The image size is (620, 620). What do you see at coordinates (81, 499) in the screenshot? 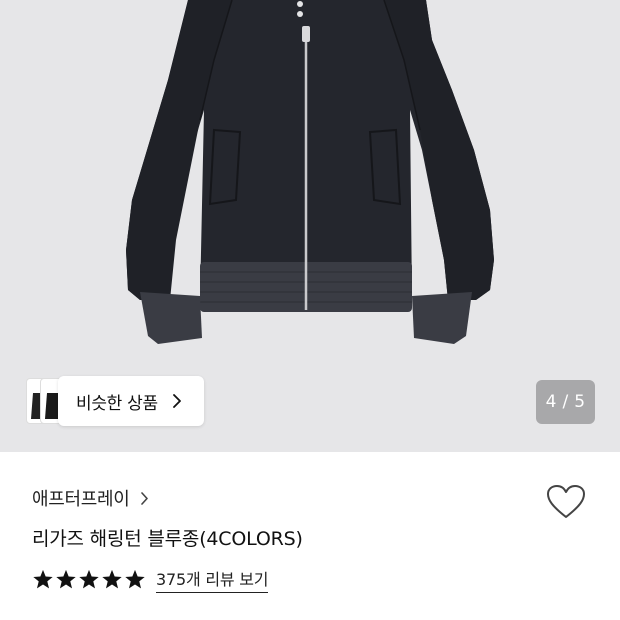
I see `brand-name: 애프터프레이` at bounding box center [81, 499].